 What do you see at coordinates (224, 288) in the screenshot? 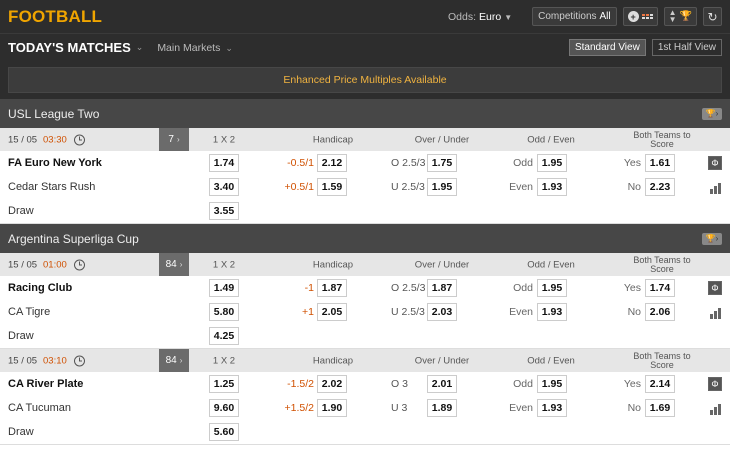
I see `odds-home-win: 1.49` at bounding box center [224, 288].